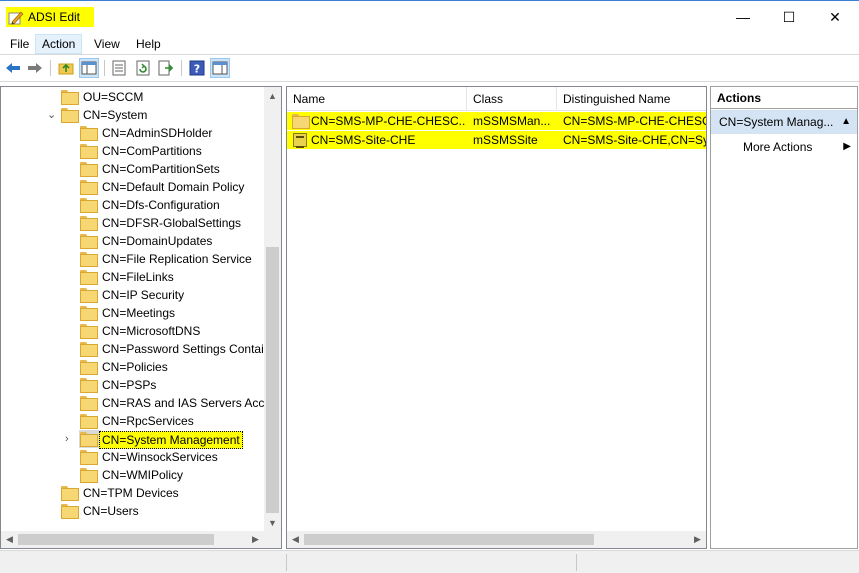  Describe the element at coordinates (111, 511) in the screenshot. I see `tree-item-label: CN=Users` at that location.